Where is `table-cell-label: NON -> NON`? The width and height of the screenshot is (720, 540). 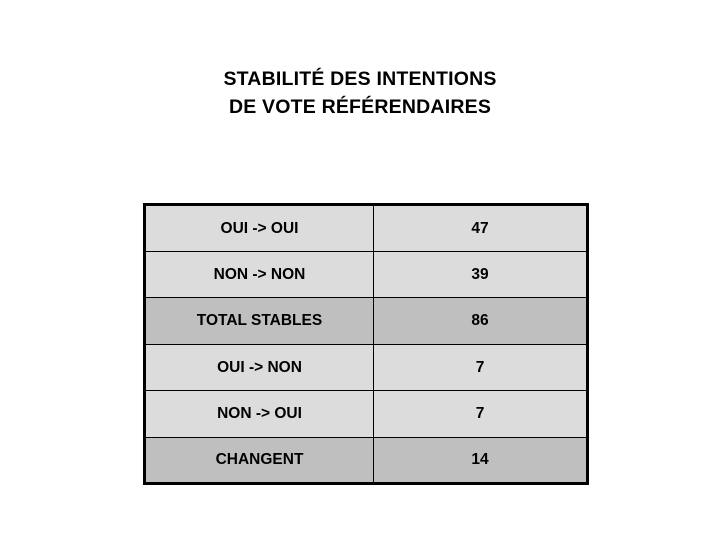
table-cell-label: NON -> NON is located at coordinates (259, 274).